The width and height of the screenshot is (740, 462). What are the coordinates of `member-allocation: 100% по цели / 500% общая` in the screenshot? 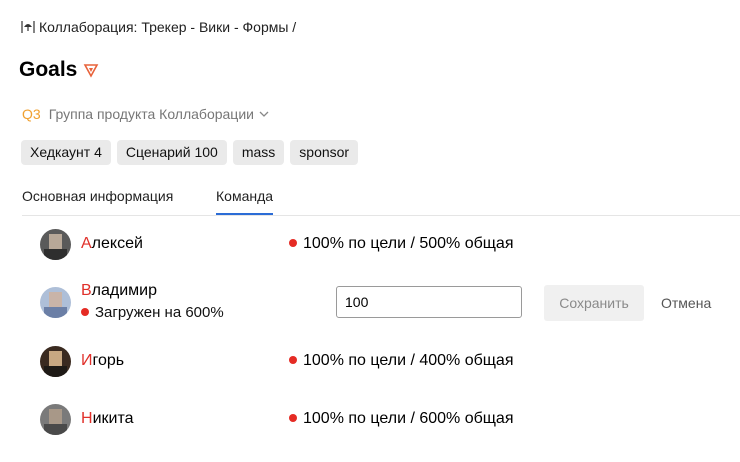 It's located at (401, 244).